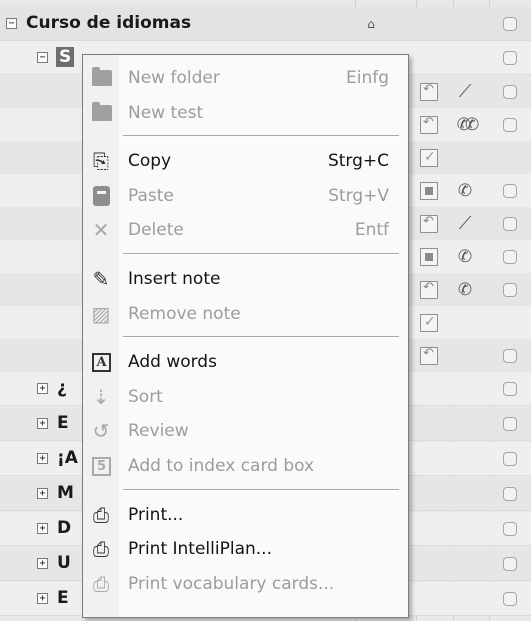 This screenshot has width=531, height=621. I want to click on menu-item-label: Remove note, so click(184, 313).